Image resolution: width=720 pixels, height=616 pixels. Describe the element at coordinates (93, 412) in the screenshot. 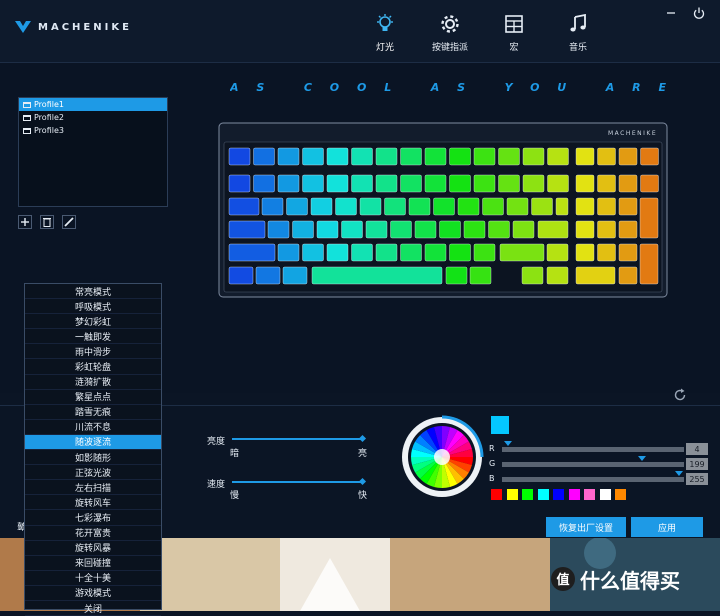

I see `mode-option: 踏雪无痕` at that location.